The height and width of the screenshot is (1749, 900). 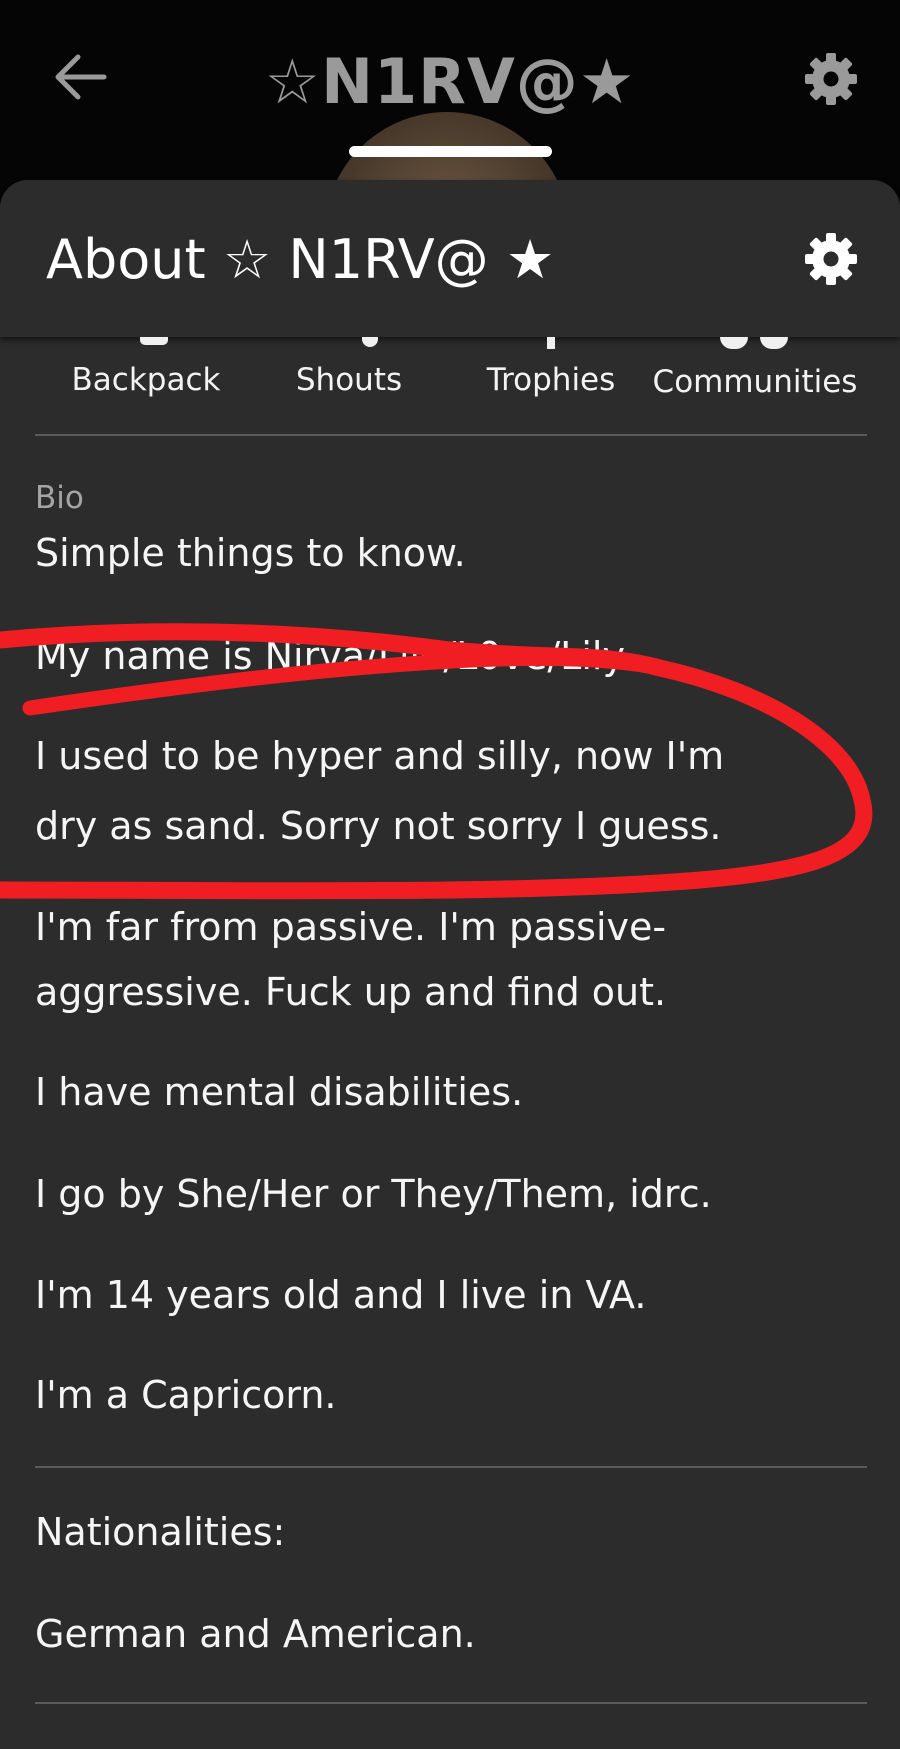 What do you see at coordinates (300, 259) in the screenshot?
I see `about-title: About ☆ N1RV@ ★` at bounding box center [300, 259].